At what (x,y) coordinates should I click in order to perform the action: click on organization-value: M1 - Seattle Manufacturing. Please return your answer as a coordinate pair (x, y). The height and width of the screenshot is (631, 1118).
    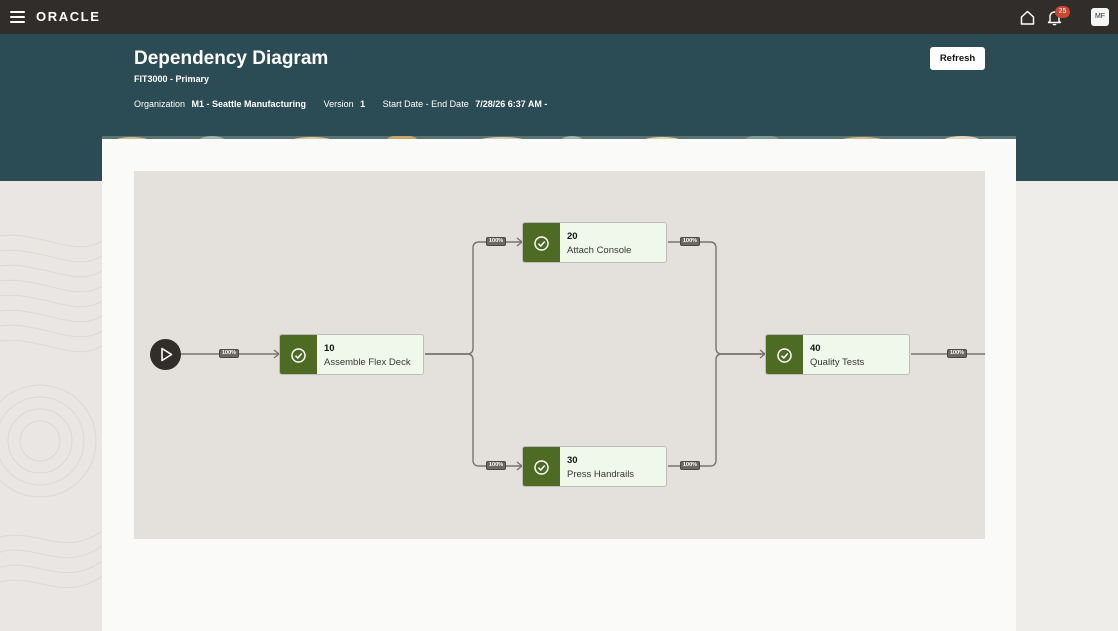
    Looking at the image, I should click on (249, 104).